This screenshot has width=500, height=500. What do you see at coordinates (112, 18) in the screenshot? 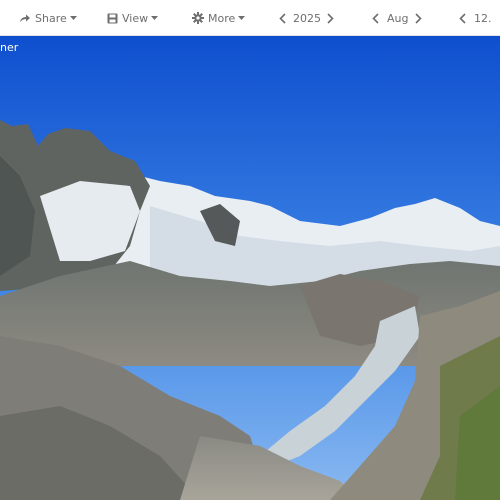
I see `save-icon` at bounding box center [112, 18].